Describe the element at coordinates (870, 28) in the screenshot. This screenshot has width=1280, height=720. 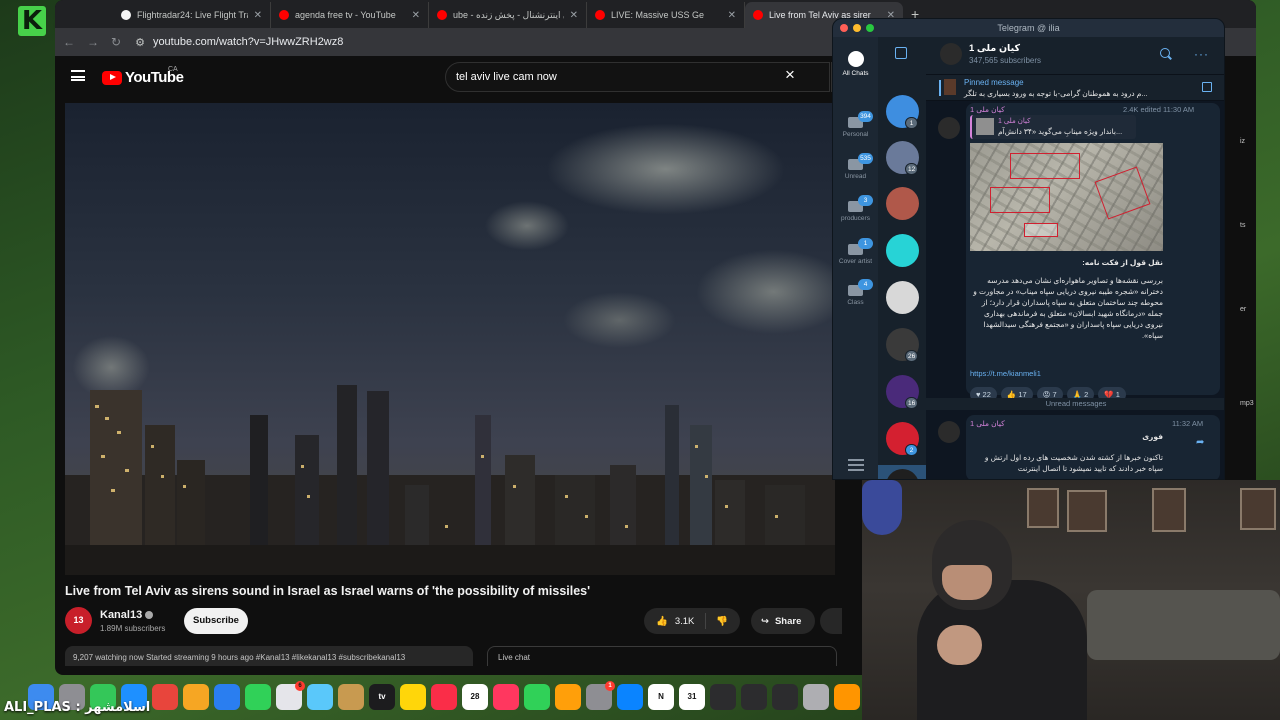
I see `zoom-window-icon` at that location.